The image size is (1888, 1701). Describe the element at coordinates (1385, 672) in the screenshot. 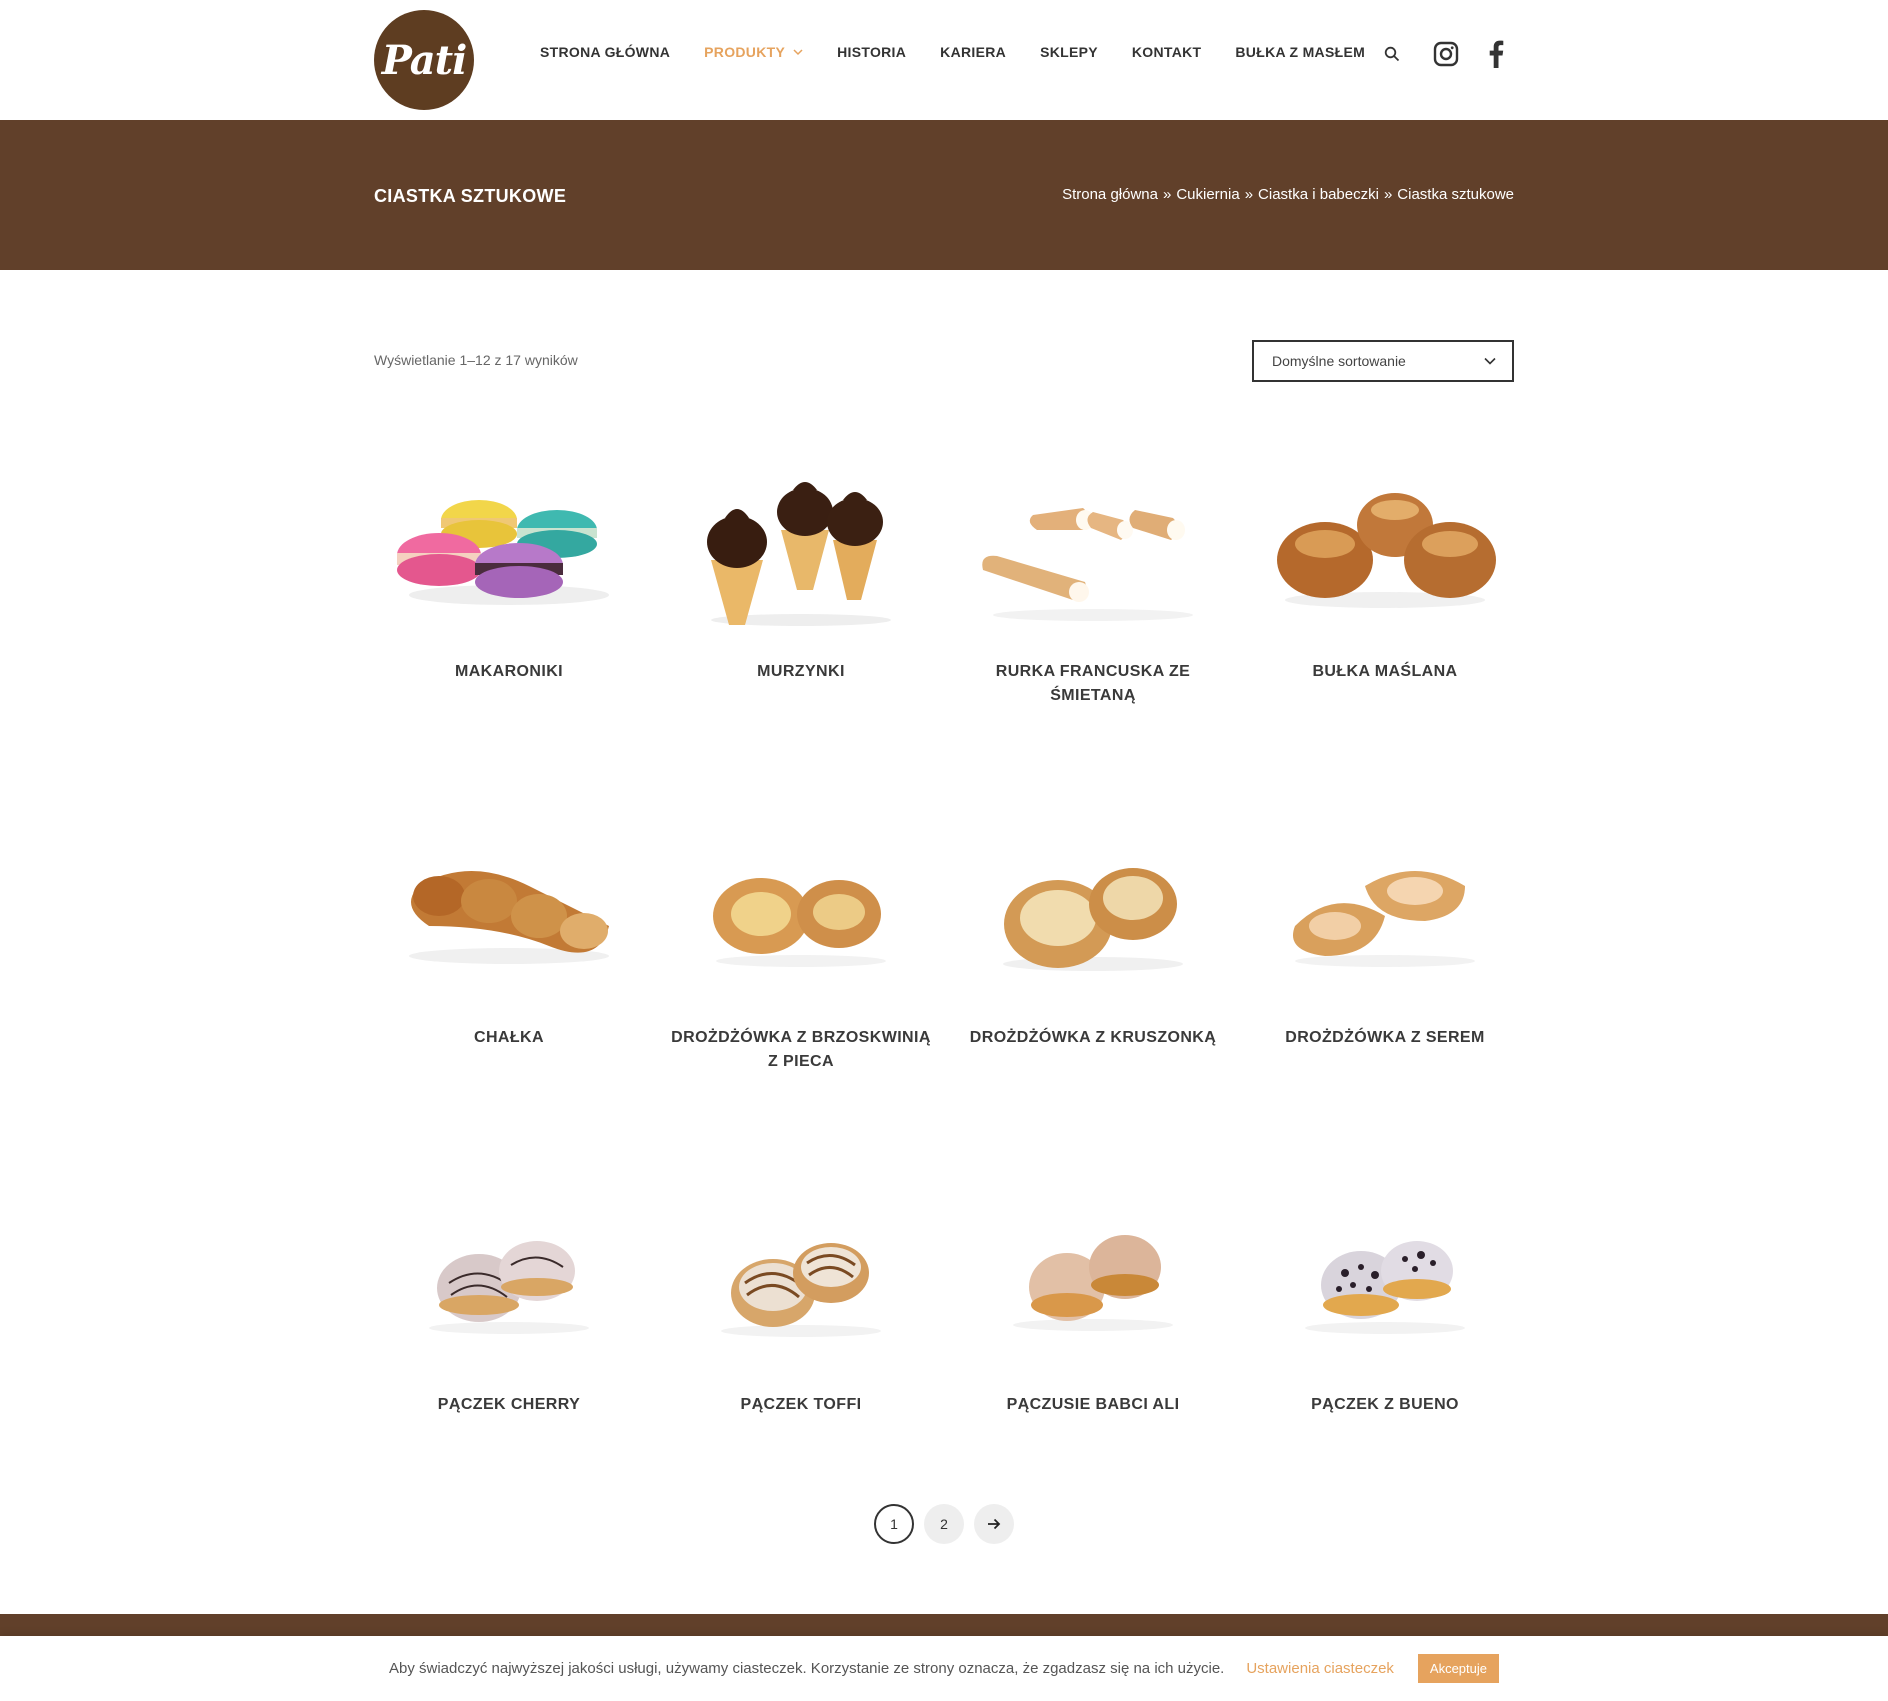

I see `product-title: BUŁKA MAŚLANA` at that location.